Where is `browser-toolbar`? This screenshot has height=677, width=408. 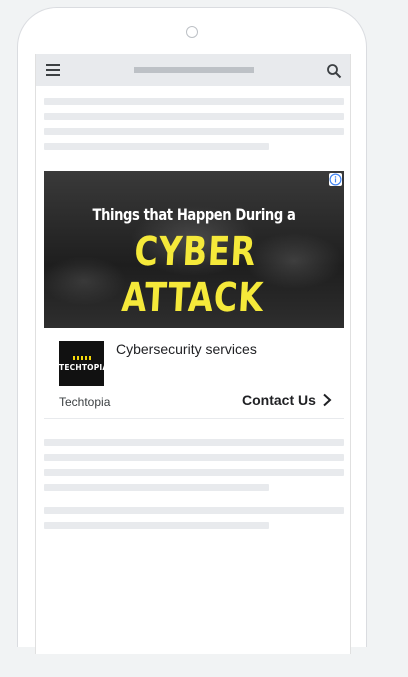 browser-toolbar is located at coordinates (193, 70).